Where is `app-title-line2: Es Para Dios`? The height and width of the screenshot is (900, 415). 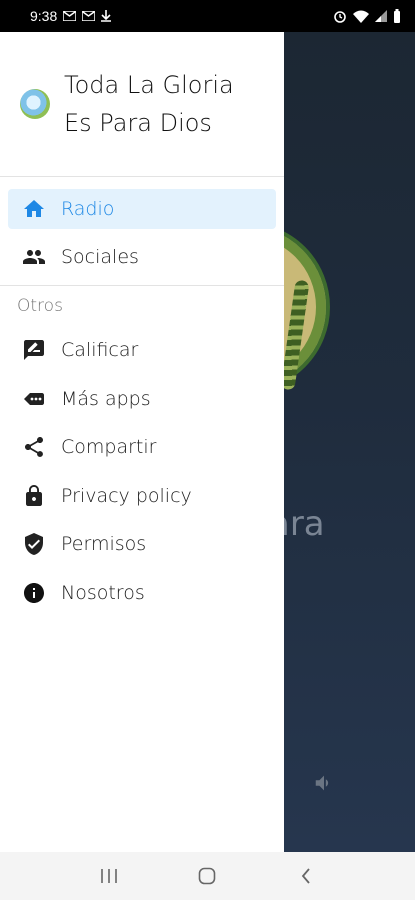
app-title-line2: Es Para Dios is located at coordinates (138, 123).